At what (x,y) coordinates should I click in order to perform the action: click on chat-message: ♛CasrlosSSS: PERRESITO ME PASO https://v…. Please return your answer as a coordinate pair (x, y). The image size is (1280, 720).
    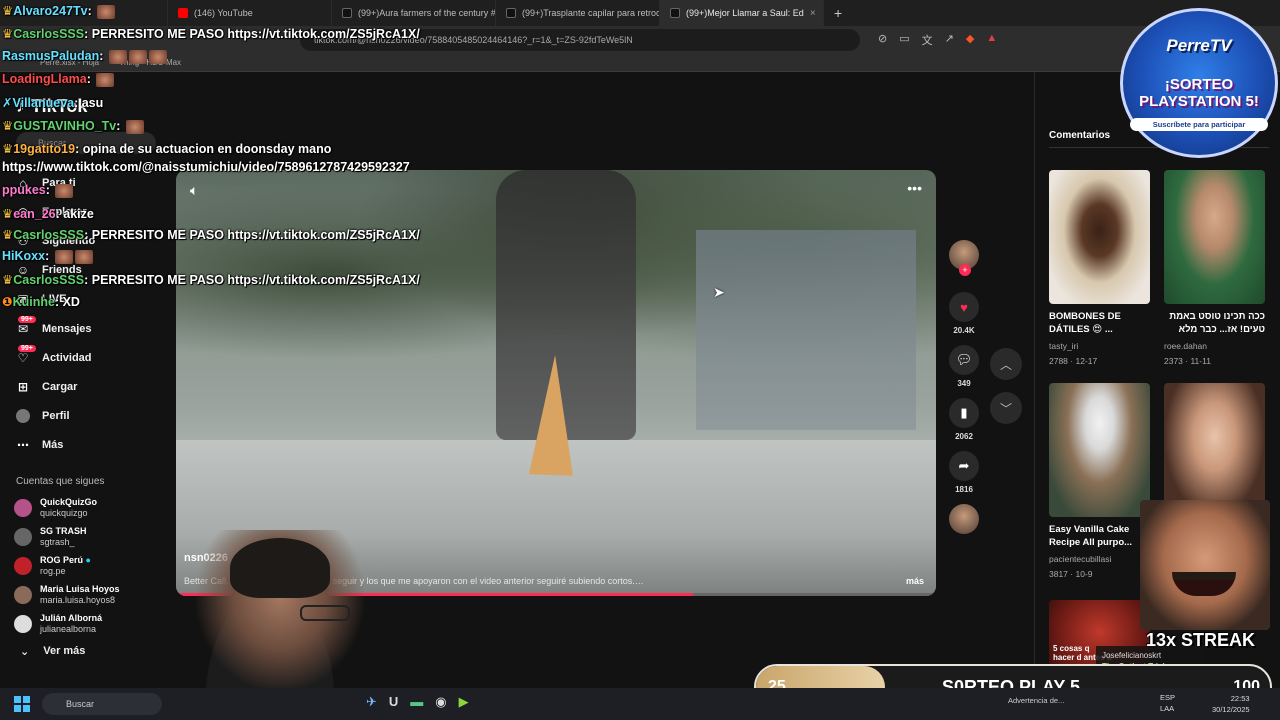
    Looking at the image, I should click on (211, 280).